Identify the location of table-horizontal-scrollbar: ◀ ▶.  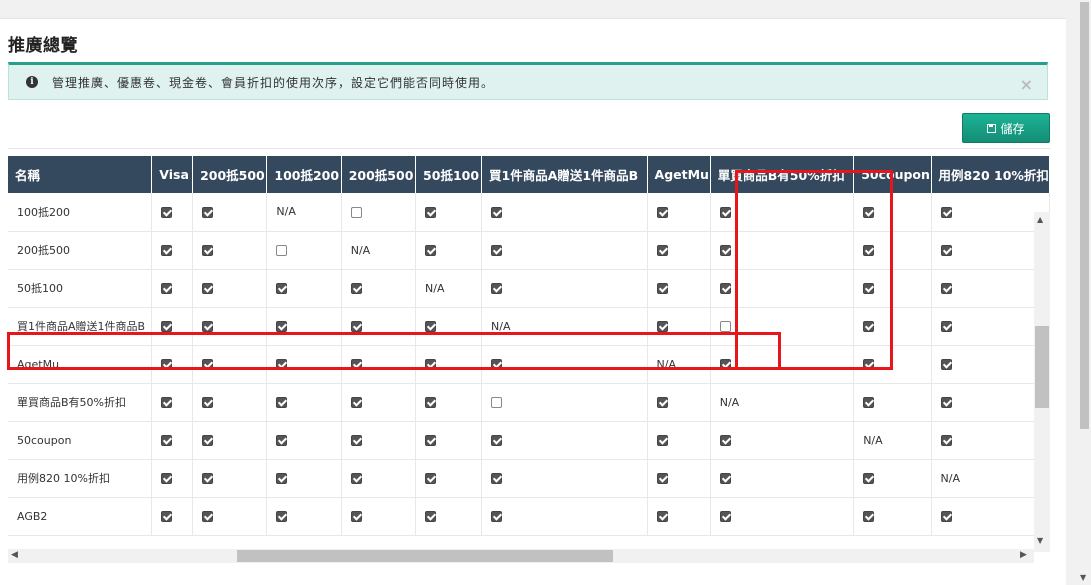
(521, 556).